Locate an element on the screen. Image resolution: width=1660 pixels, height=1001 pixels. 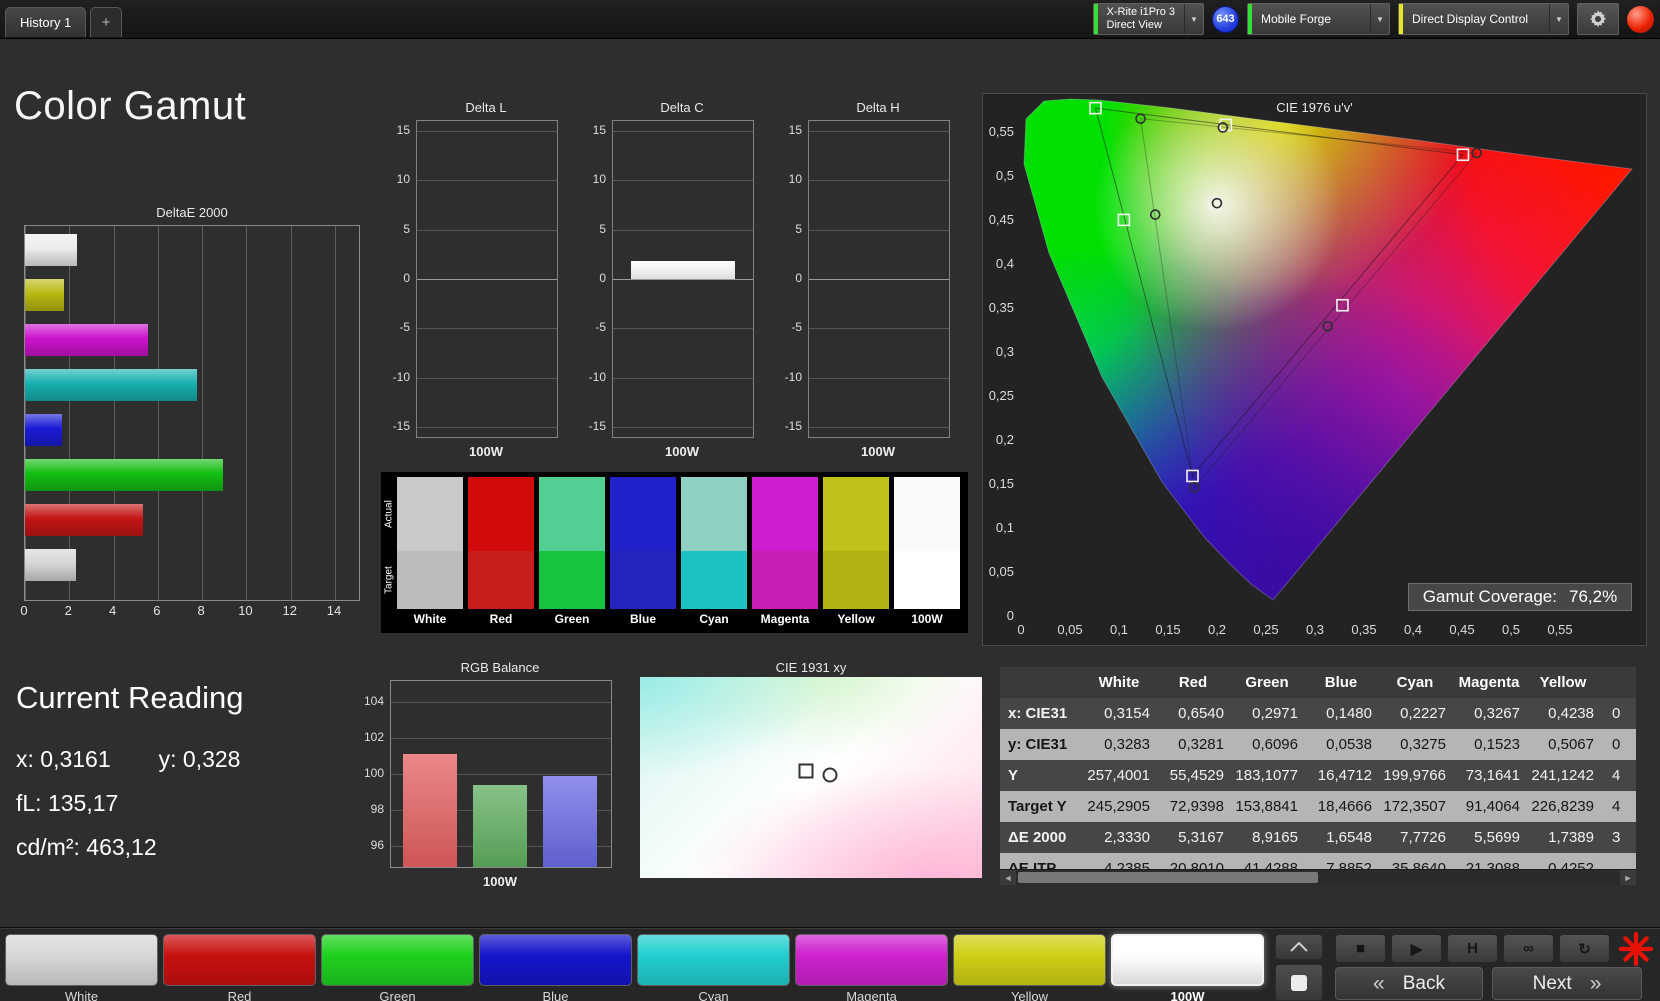
delta-h-series-label: 100W is located at coordinates (878, 451).